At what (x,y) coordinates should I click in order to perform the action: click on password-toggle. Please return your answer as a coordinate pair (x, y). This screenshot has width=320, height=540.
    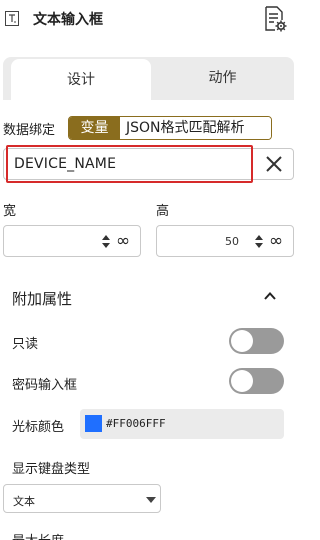
    Looking at the image, I should click on (256, 381).